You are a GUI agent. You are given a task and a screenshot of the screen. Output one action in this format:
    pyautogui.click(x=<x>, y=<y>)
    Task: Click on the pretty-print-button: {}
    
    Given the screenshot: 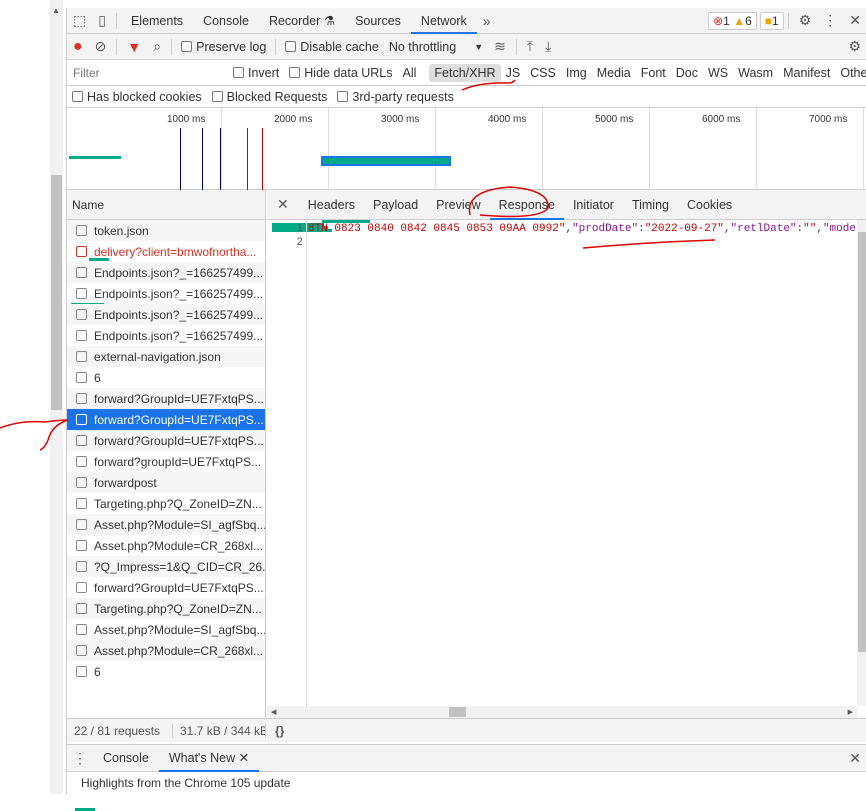 What is the action you would take?
    pyautogui.click(x=279, y=731)
    